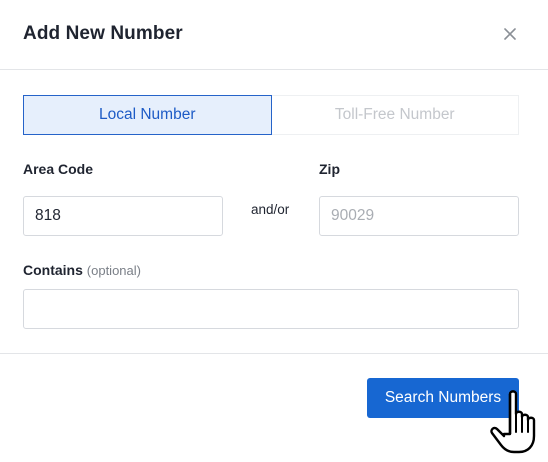  What do you see at coordinates (53, 270) in the screenshot?
I see `contains-label-text: Contains` at bounding box center [53, 270].